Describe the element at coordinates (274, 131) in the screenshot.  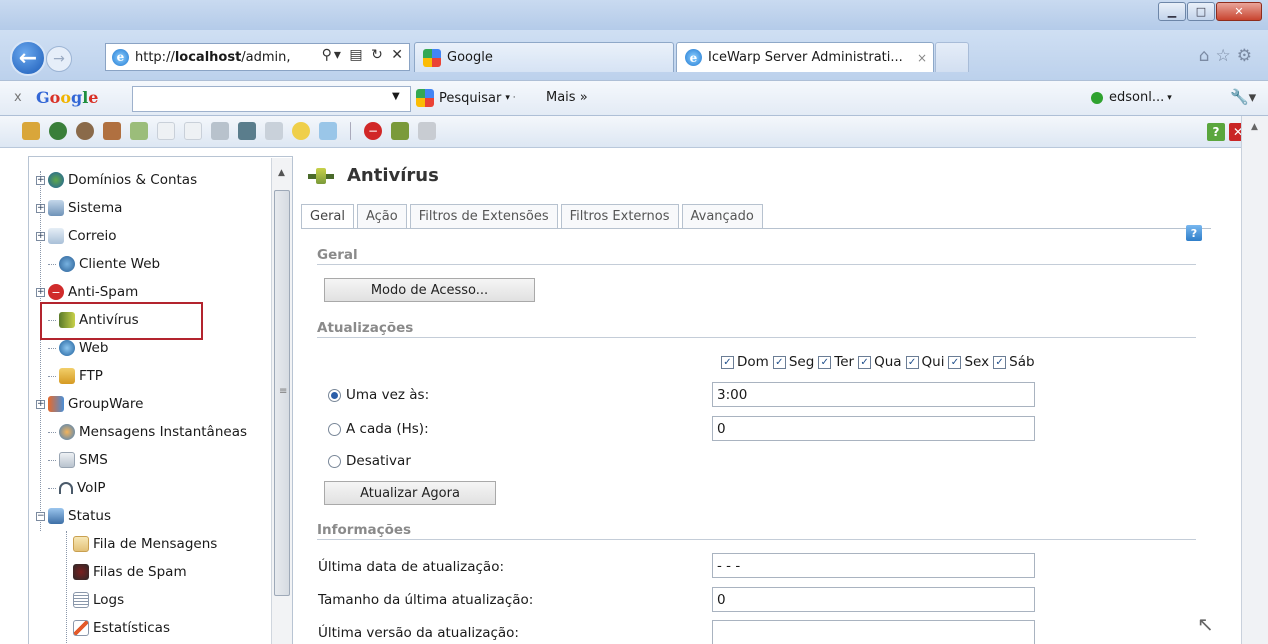
I see `device-icon` at that location.